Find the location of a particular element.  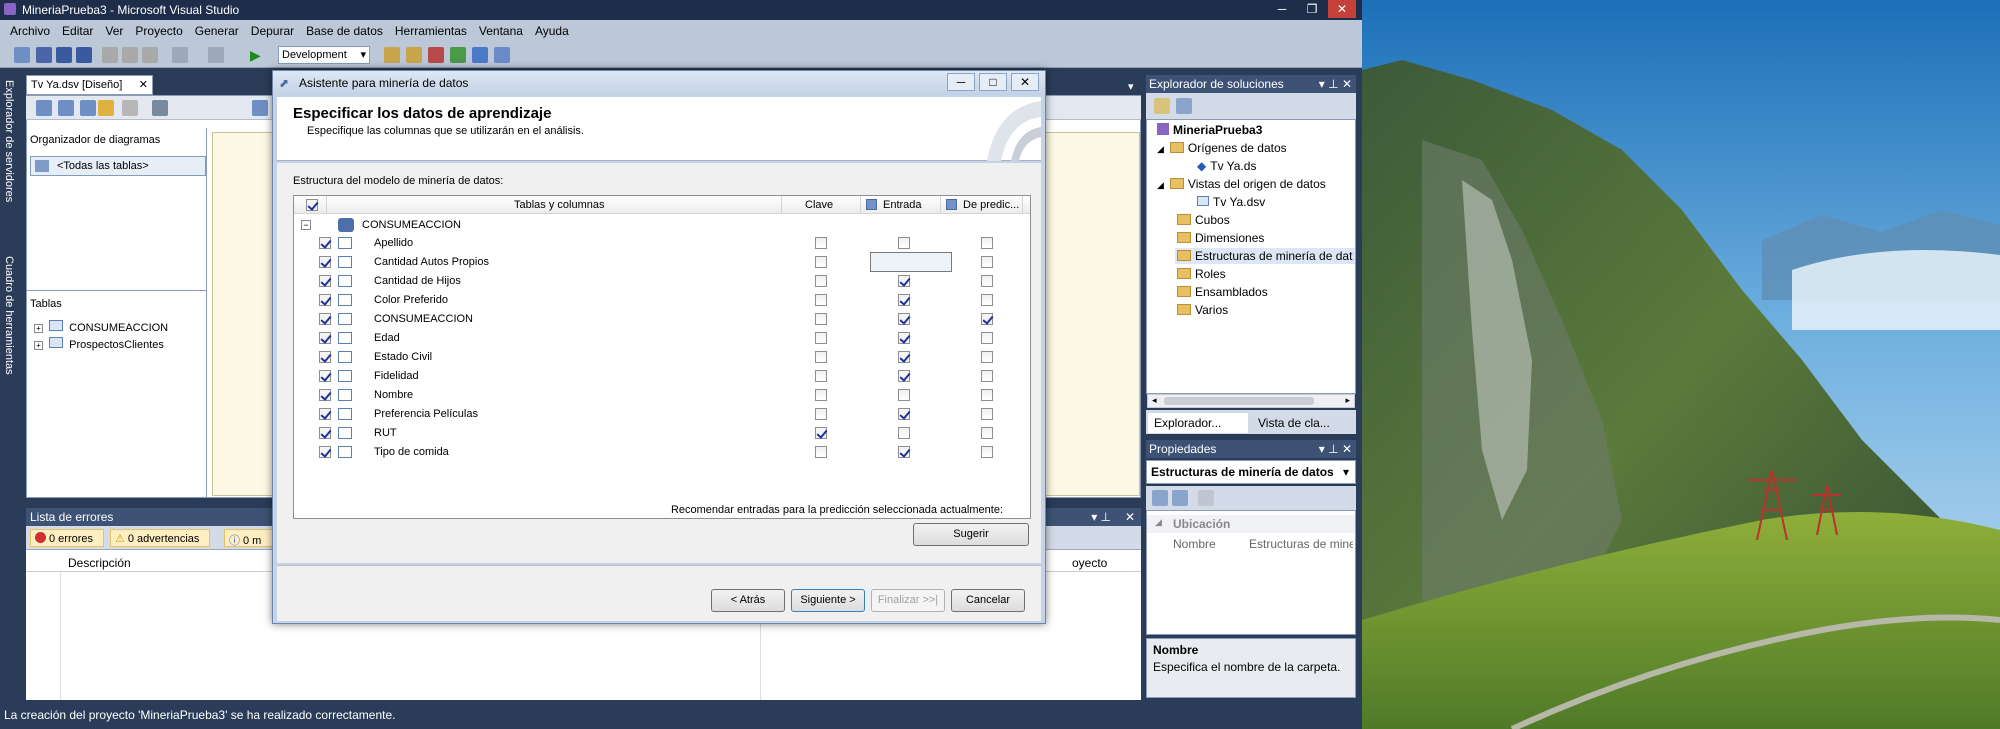

document-dropdown-icon: ▾ is located at coordinates (1131, 86).